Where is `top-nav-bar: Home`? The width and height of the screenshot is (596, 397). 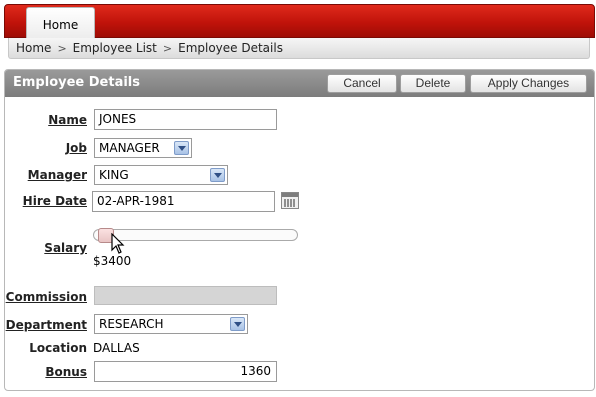
top-nav-bar: Home is located at coordinates (299, 22).